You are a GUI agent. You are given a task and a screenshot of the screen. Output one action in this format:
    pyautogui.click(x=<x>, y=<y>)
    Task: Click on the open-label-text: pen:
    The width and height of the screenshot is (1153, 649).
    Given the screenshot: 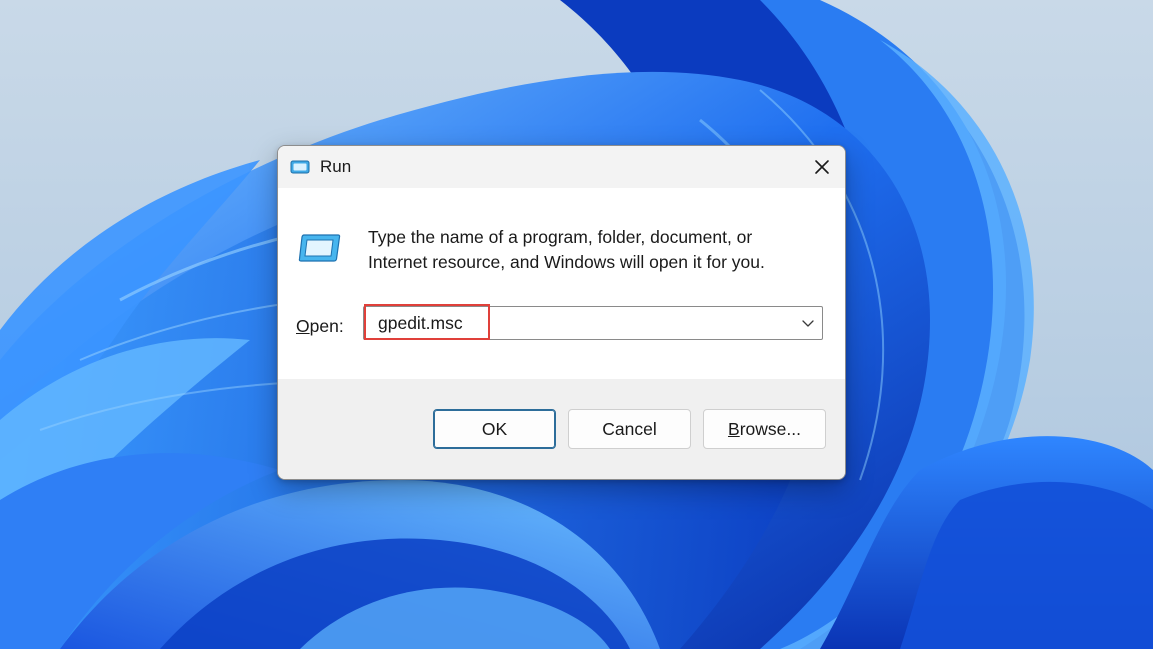 What is the action you would take?
    pyautogui.click(x=326, y=326)
    